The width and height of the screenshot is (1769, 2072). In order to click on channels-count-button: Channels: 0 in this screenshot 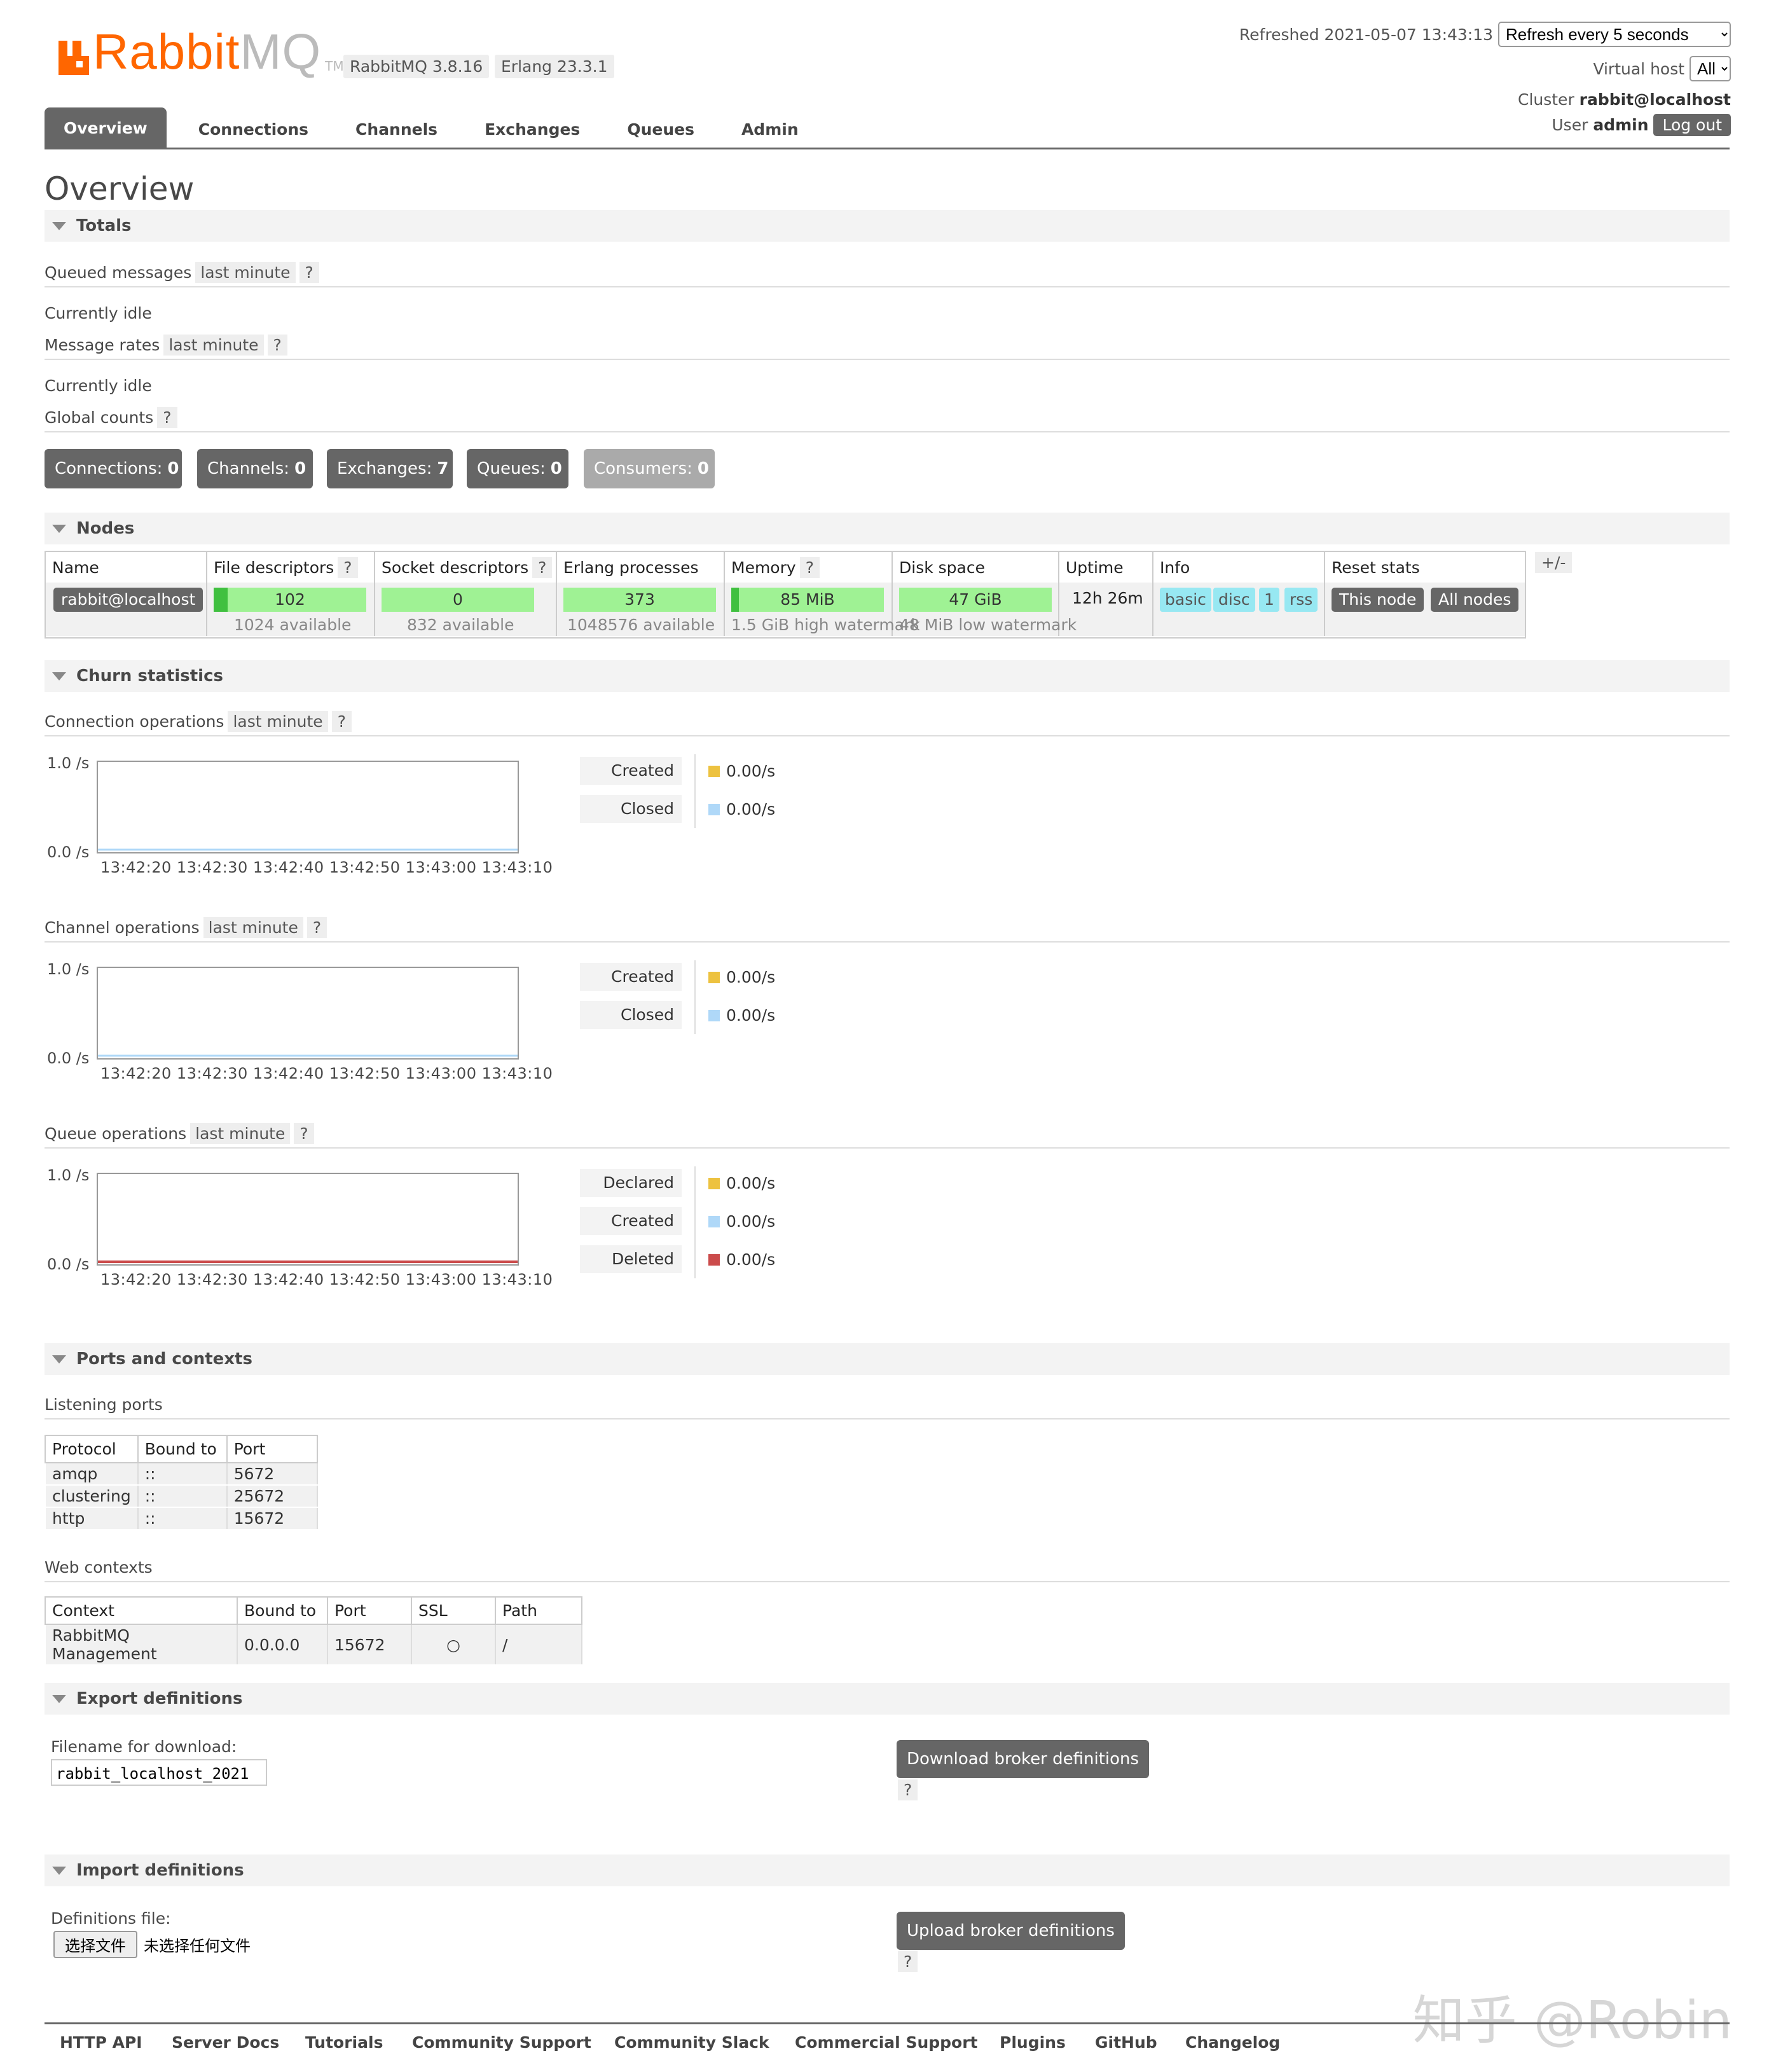, I will do `click(255, 468)`.